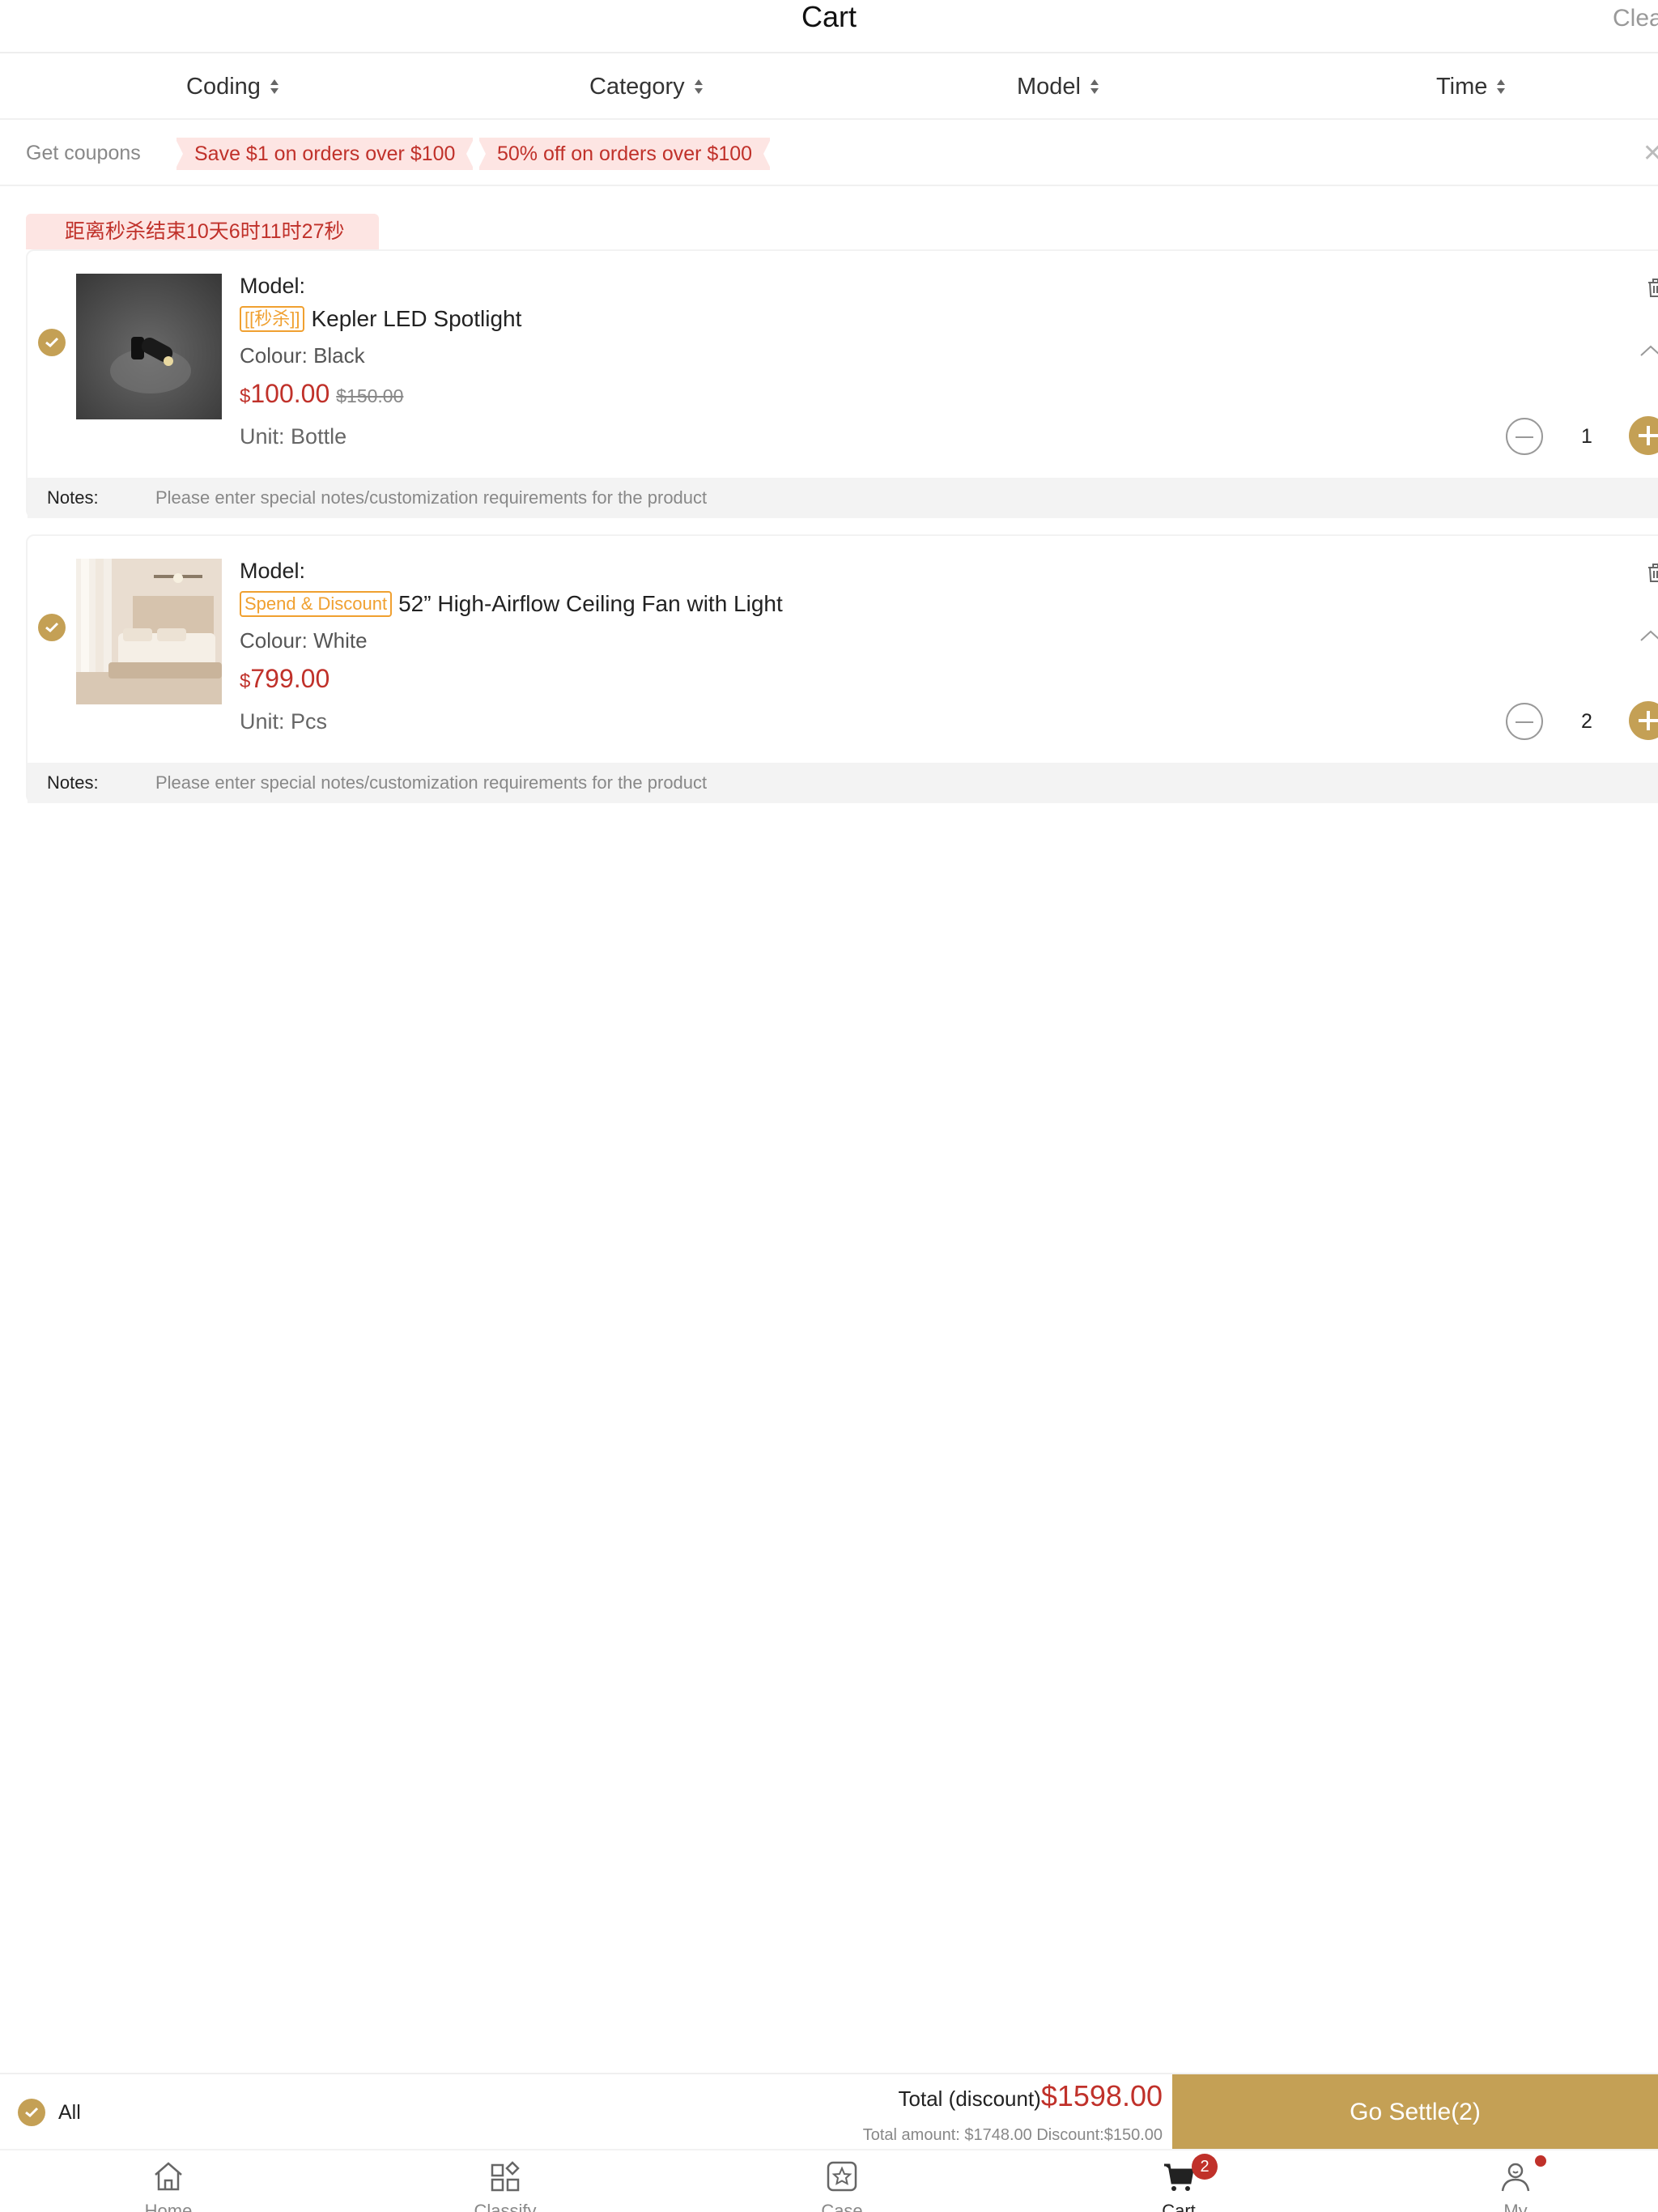 The height and width of the screenshot is (2212, 1658). I want to click on tab-label: My, so click(1515, 2206).